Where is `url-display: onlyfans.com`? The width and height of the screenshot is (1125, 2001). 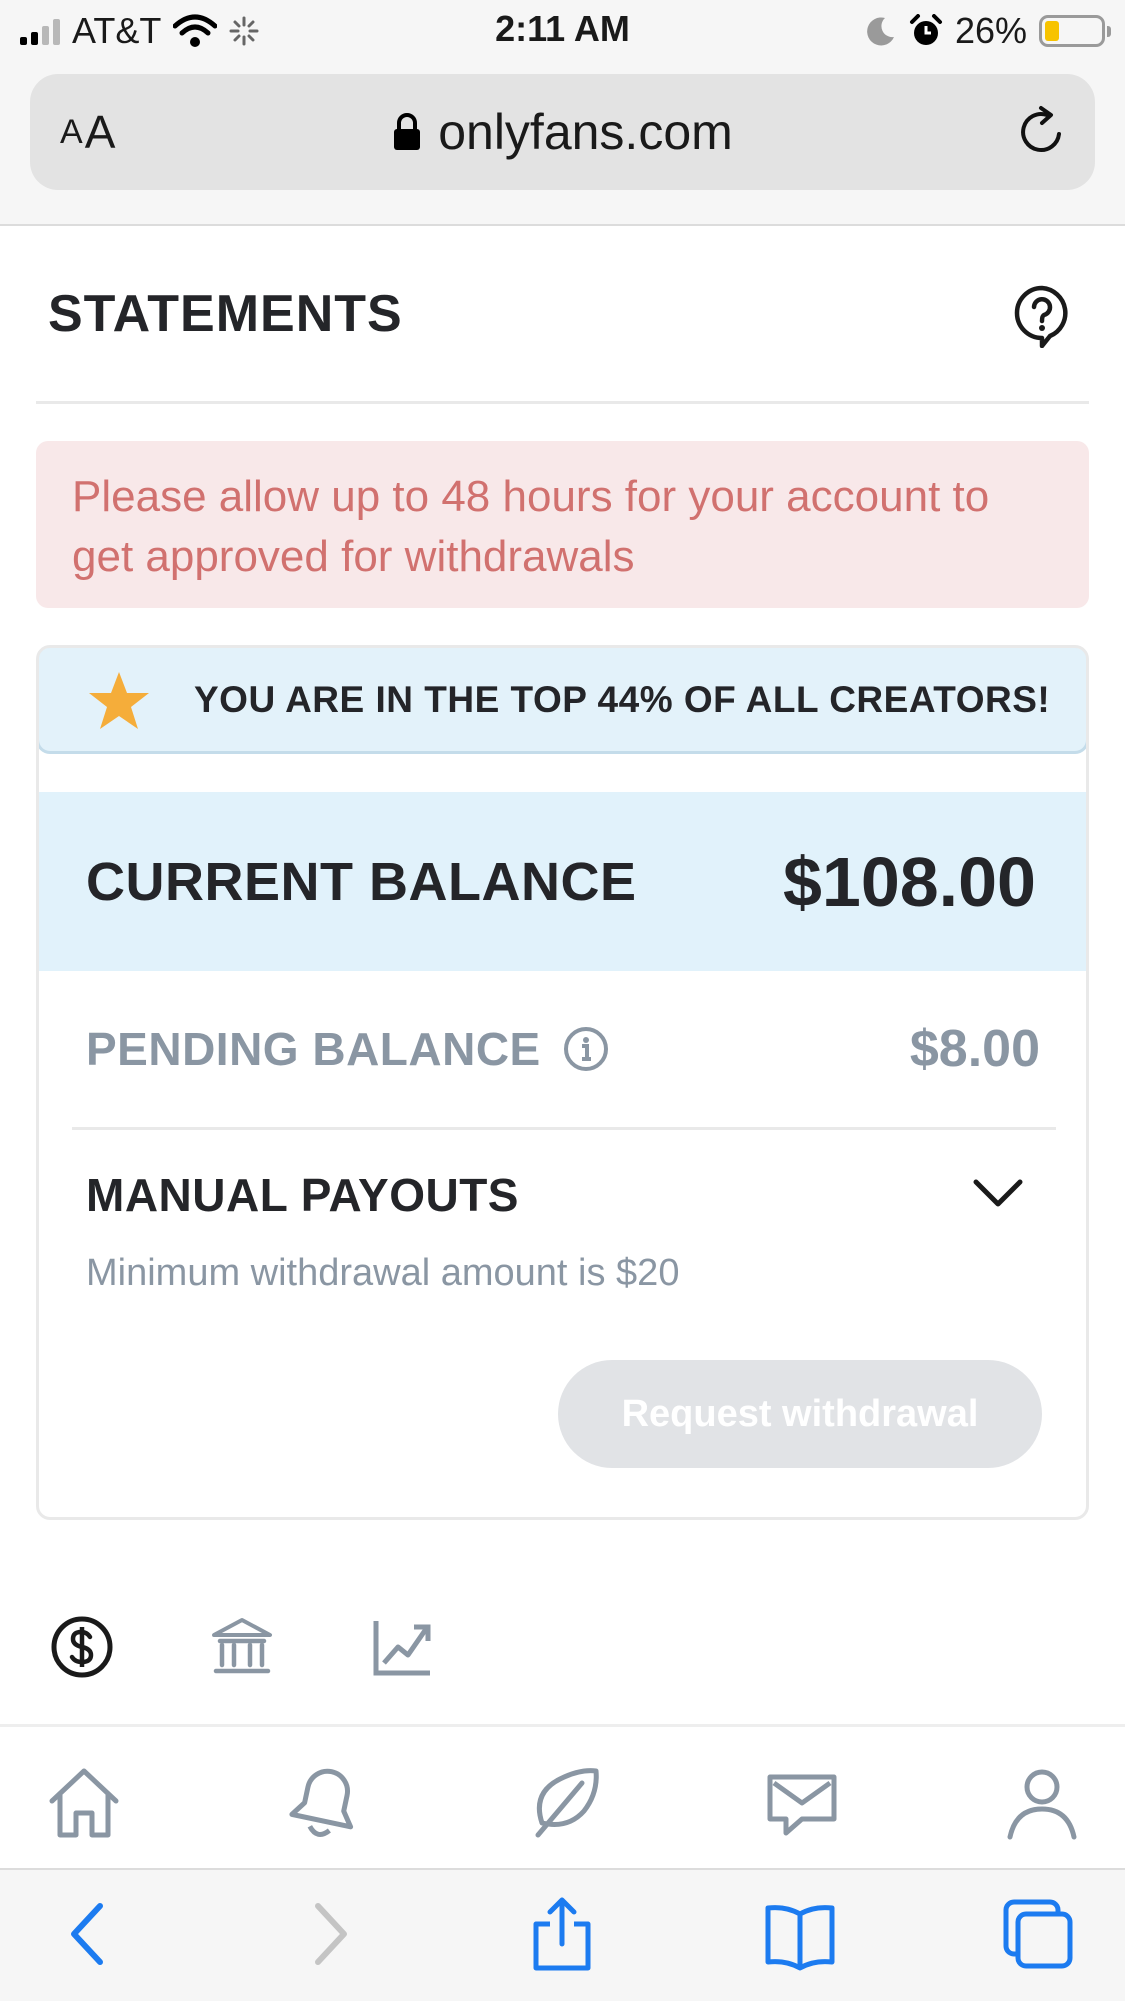
url-display: onlyfans.com is located at coordinates (562, 132).